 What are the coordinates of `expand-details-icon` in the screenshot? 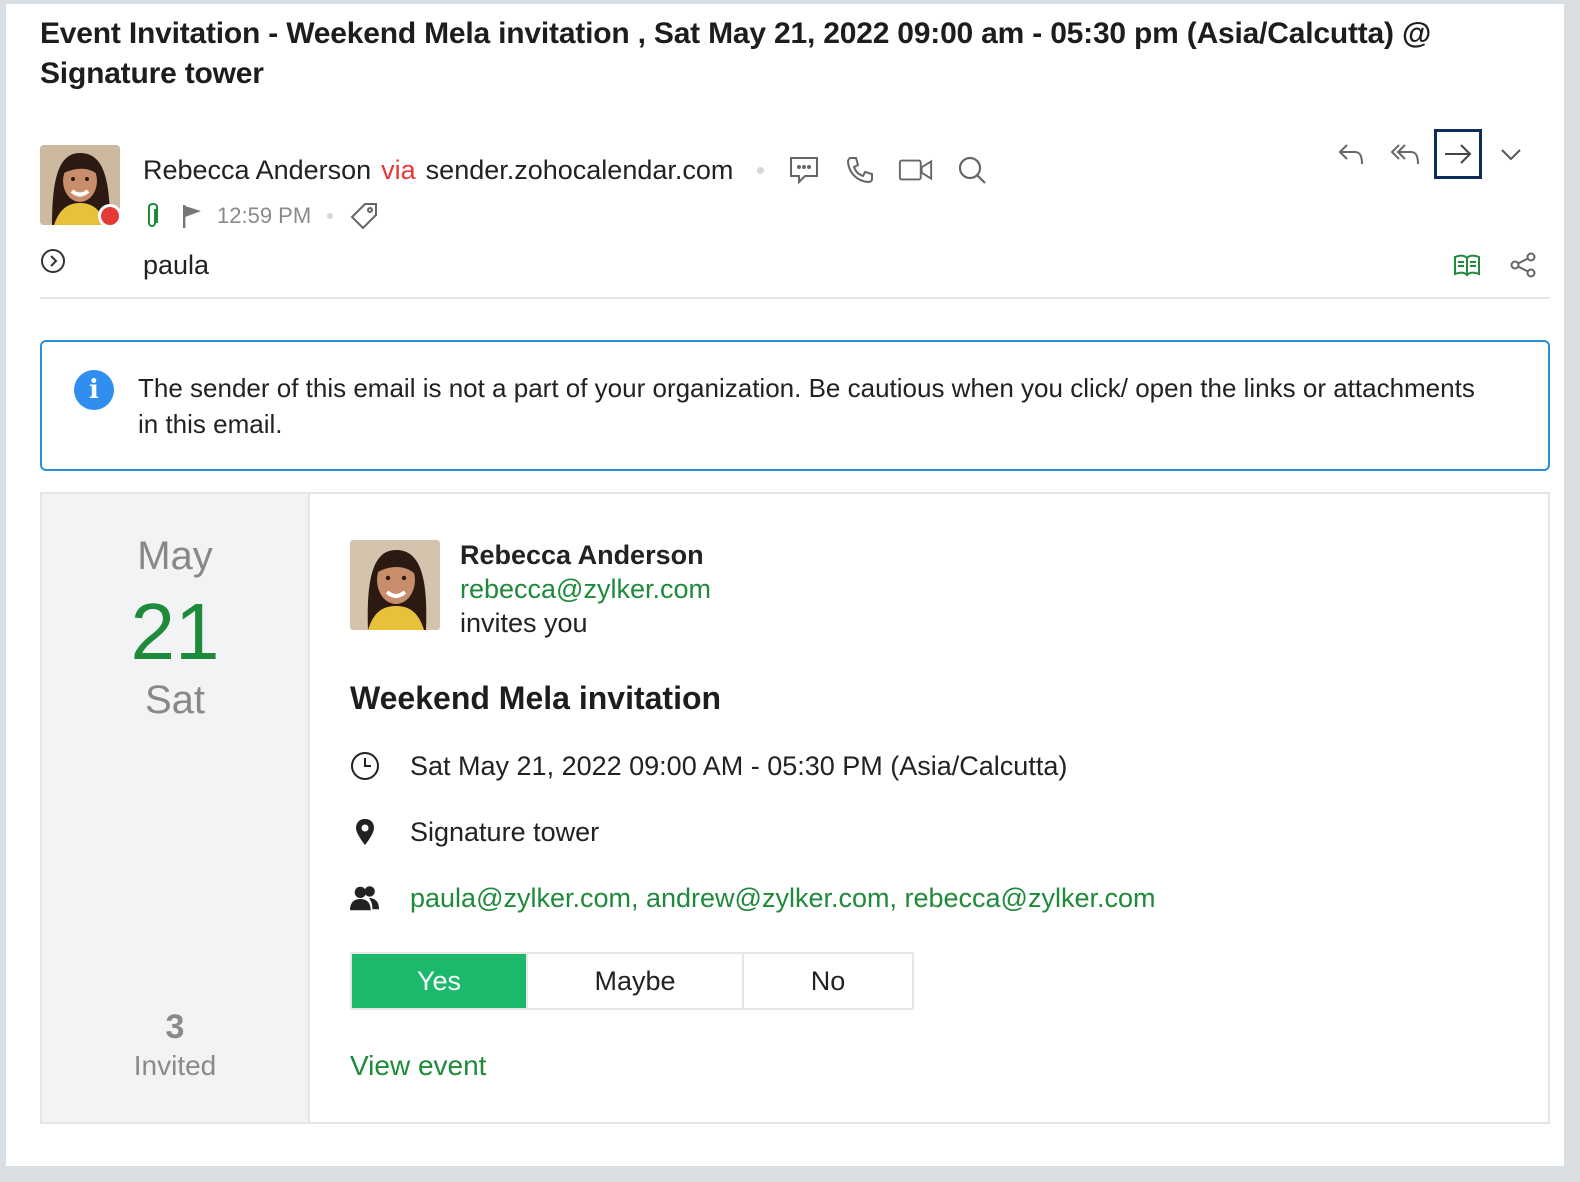 It's located at (53, 261).